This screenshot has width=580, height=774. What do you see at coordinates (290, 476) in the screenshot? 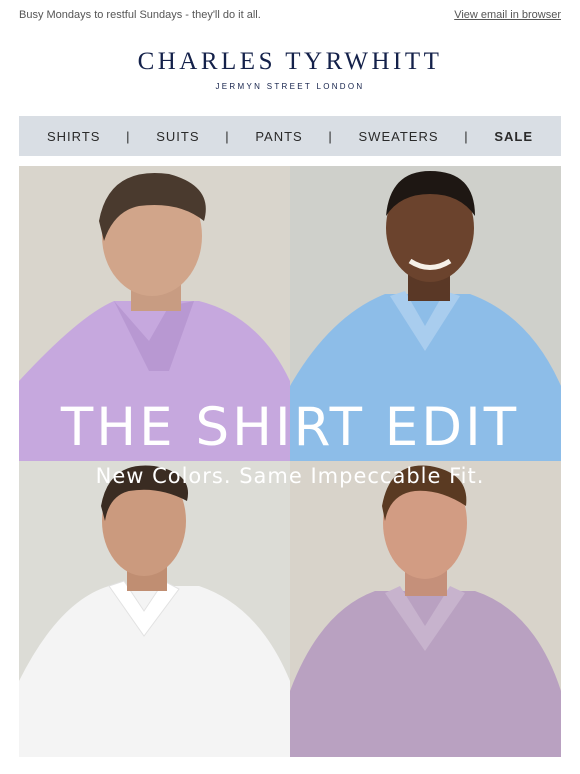
I see `hero-subtitle: New Colors. Same Impeccable Fit.` at bounding box center [290, 476].